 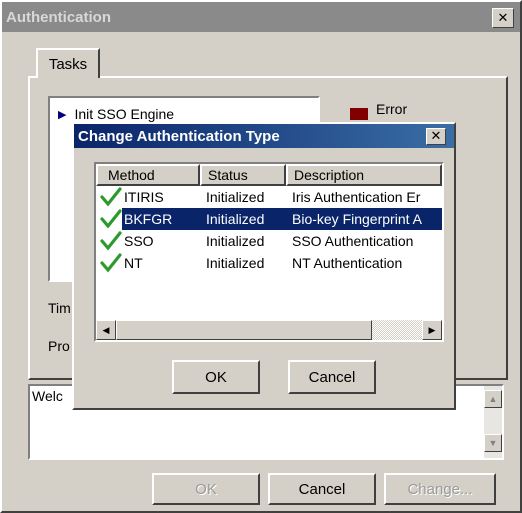 What do you see at coordinates (59, 346) in the screenshot?
I see `progress-label: Pro` at bounding box center [59, 346].